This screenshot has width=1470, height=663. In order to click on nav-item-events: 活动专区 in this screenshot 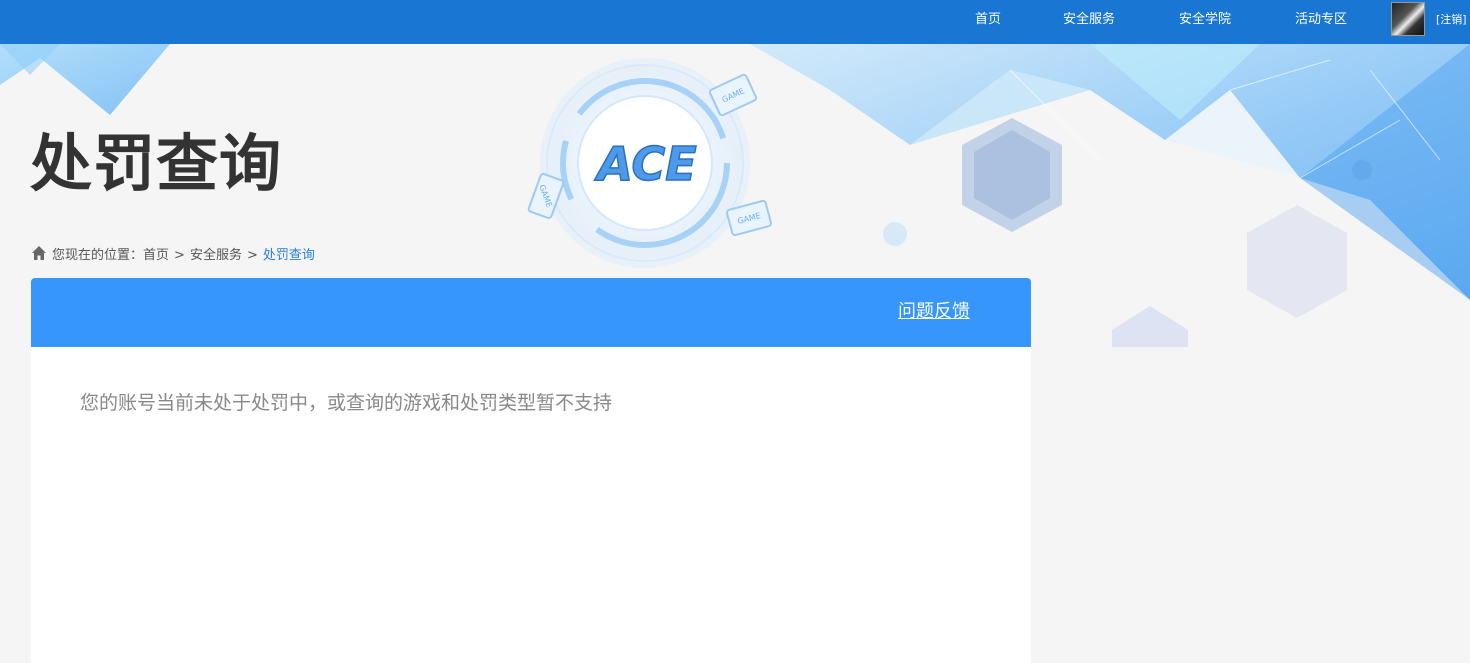, I will do `click(1321, 20)`.